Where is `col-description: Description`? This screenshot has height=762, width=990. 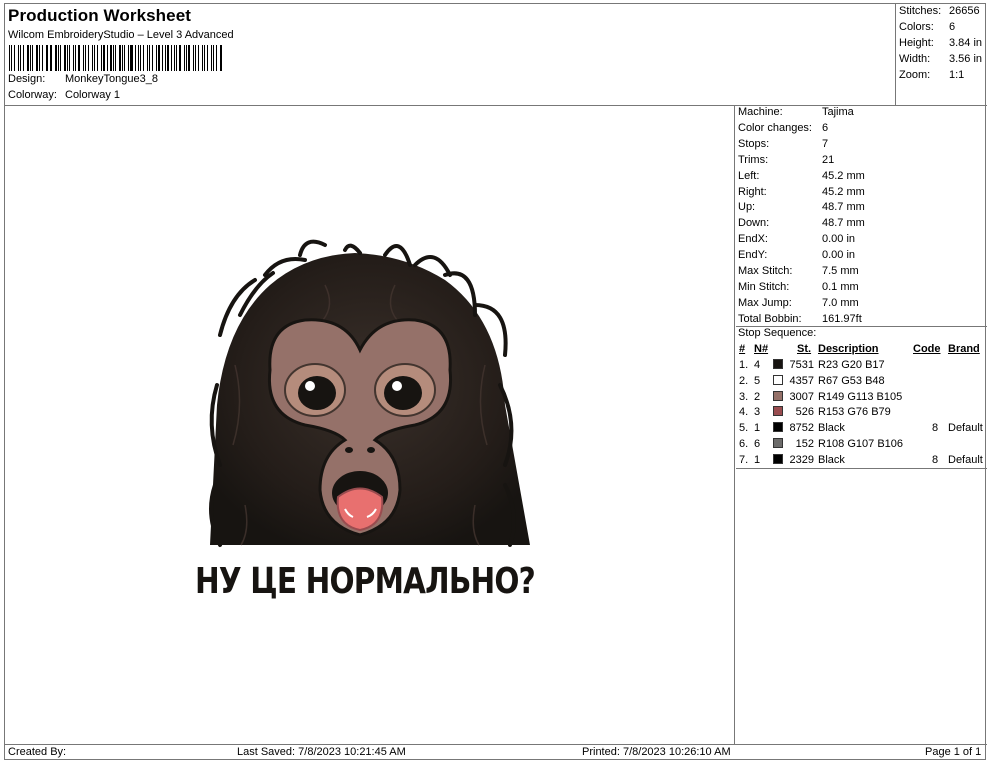 col-description: Description is located at coordinates (848, 349).